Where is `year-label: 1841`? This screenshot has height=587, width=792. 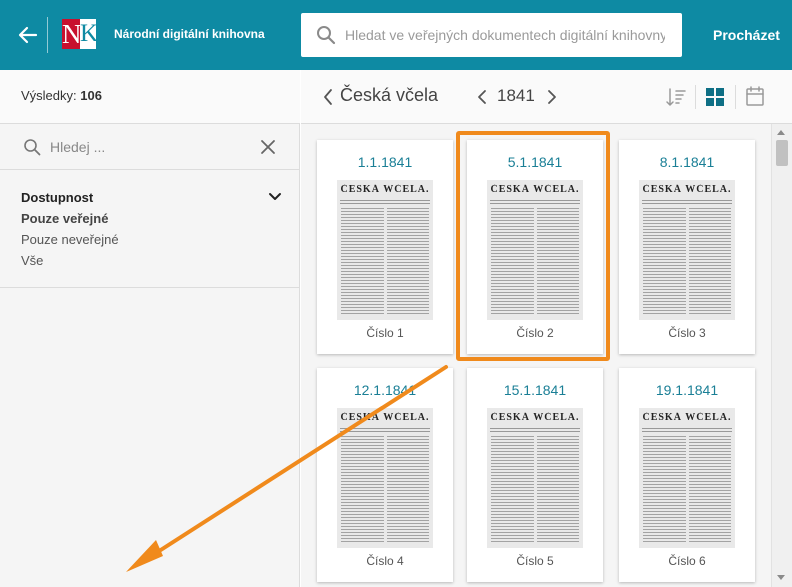 year-label: 1841 is located at coordinates (516, 95).